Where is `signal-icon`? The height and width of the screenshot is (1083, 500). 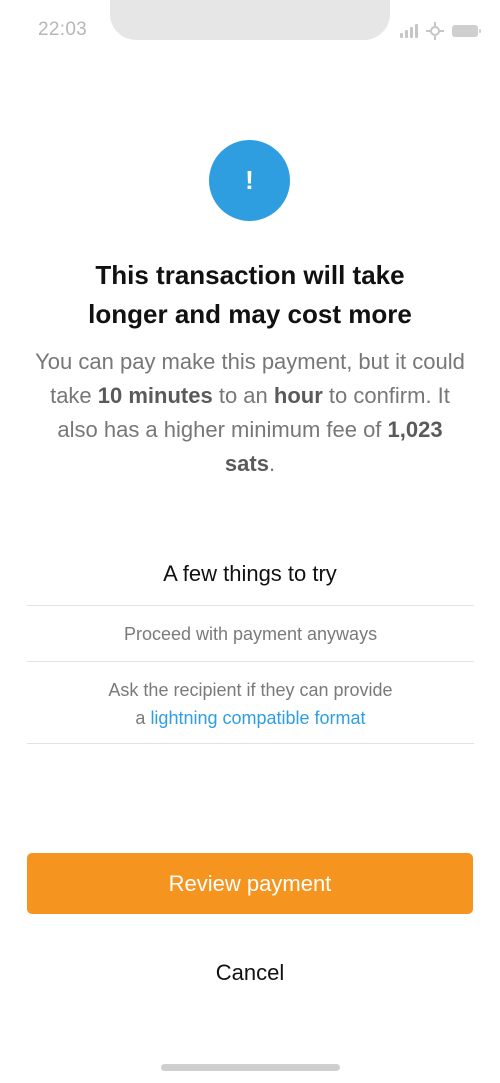
signal-icon is located at coordinates (409, 31).